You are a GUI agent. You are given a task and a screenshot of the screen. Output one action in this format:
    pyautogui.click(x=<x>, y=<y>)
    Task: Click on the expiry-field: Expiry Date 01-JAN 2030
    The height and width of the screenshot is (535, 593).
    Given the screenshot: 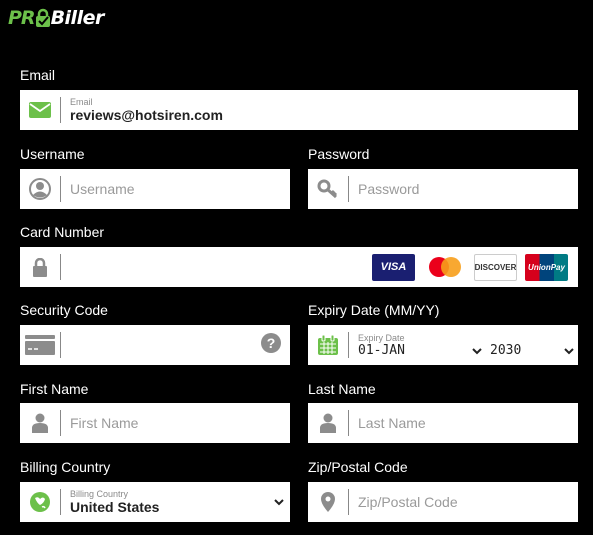 What is the action you would take?
    pyautogui.click(x=443, y=345)
    